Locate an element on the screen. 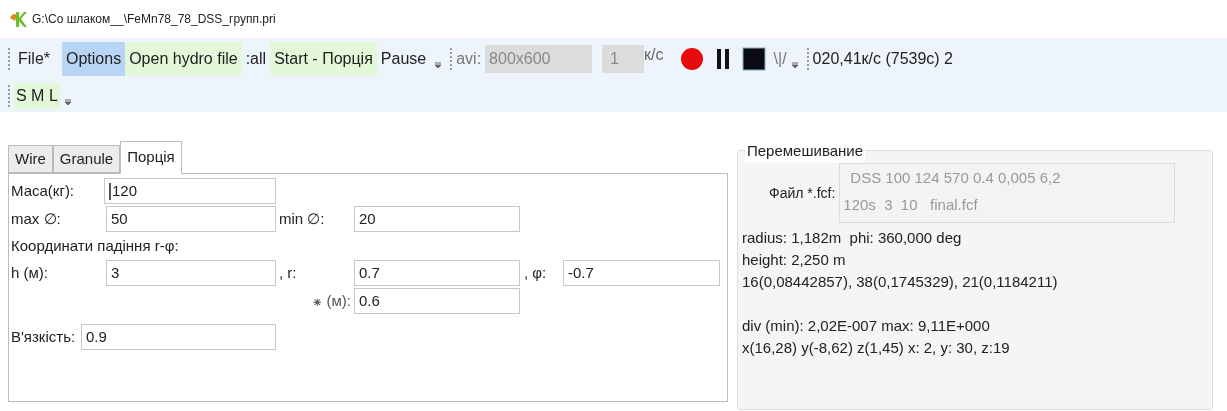 This screenshot has width=1227, height=411. field-label: ⁕ (м): is located at coordinates (332, 300).